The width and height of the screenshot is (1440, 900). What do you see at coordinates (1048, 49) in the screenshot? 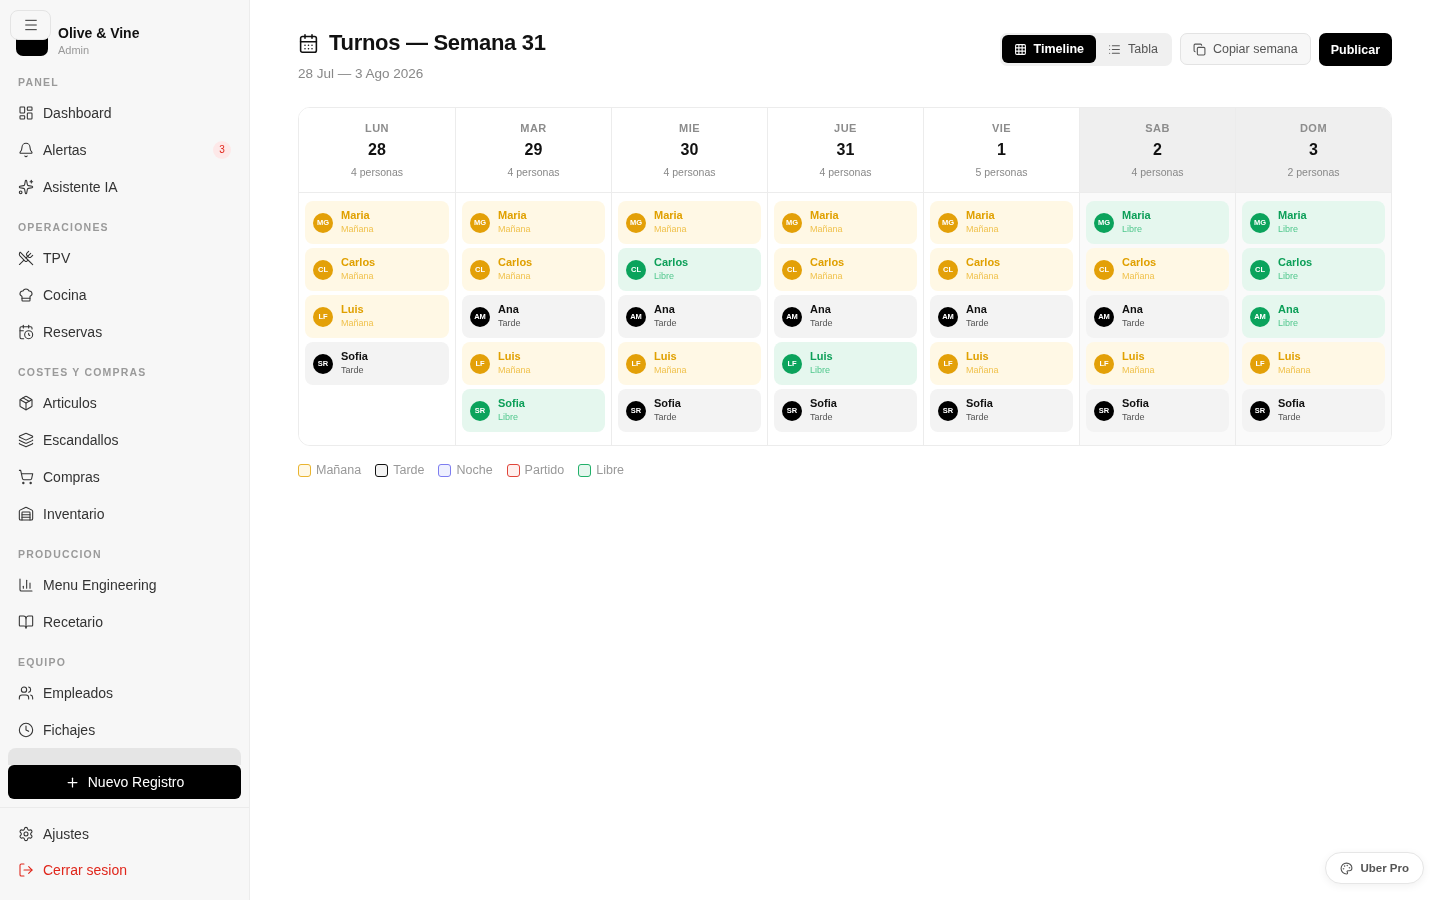
I see `view-tab: Timeline` at bounding box center [1048, 49].